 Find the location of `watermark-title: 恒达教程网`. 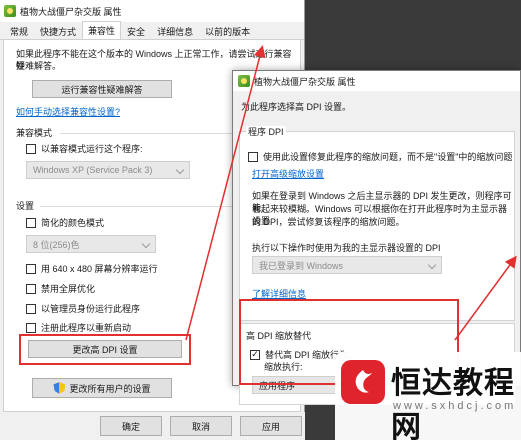

watermark-title: 恒达教程网 is located at coordinates (453, 403).